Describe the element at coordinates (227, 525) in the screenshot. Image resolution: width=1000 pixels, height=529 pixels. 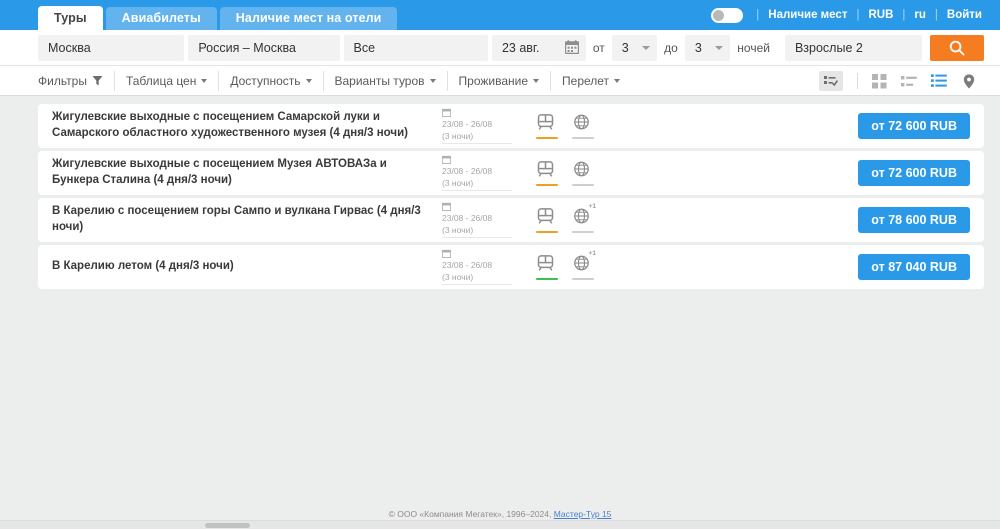
I see `scrollbar-thumb` at that location.